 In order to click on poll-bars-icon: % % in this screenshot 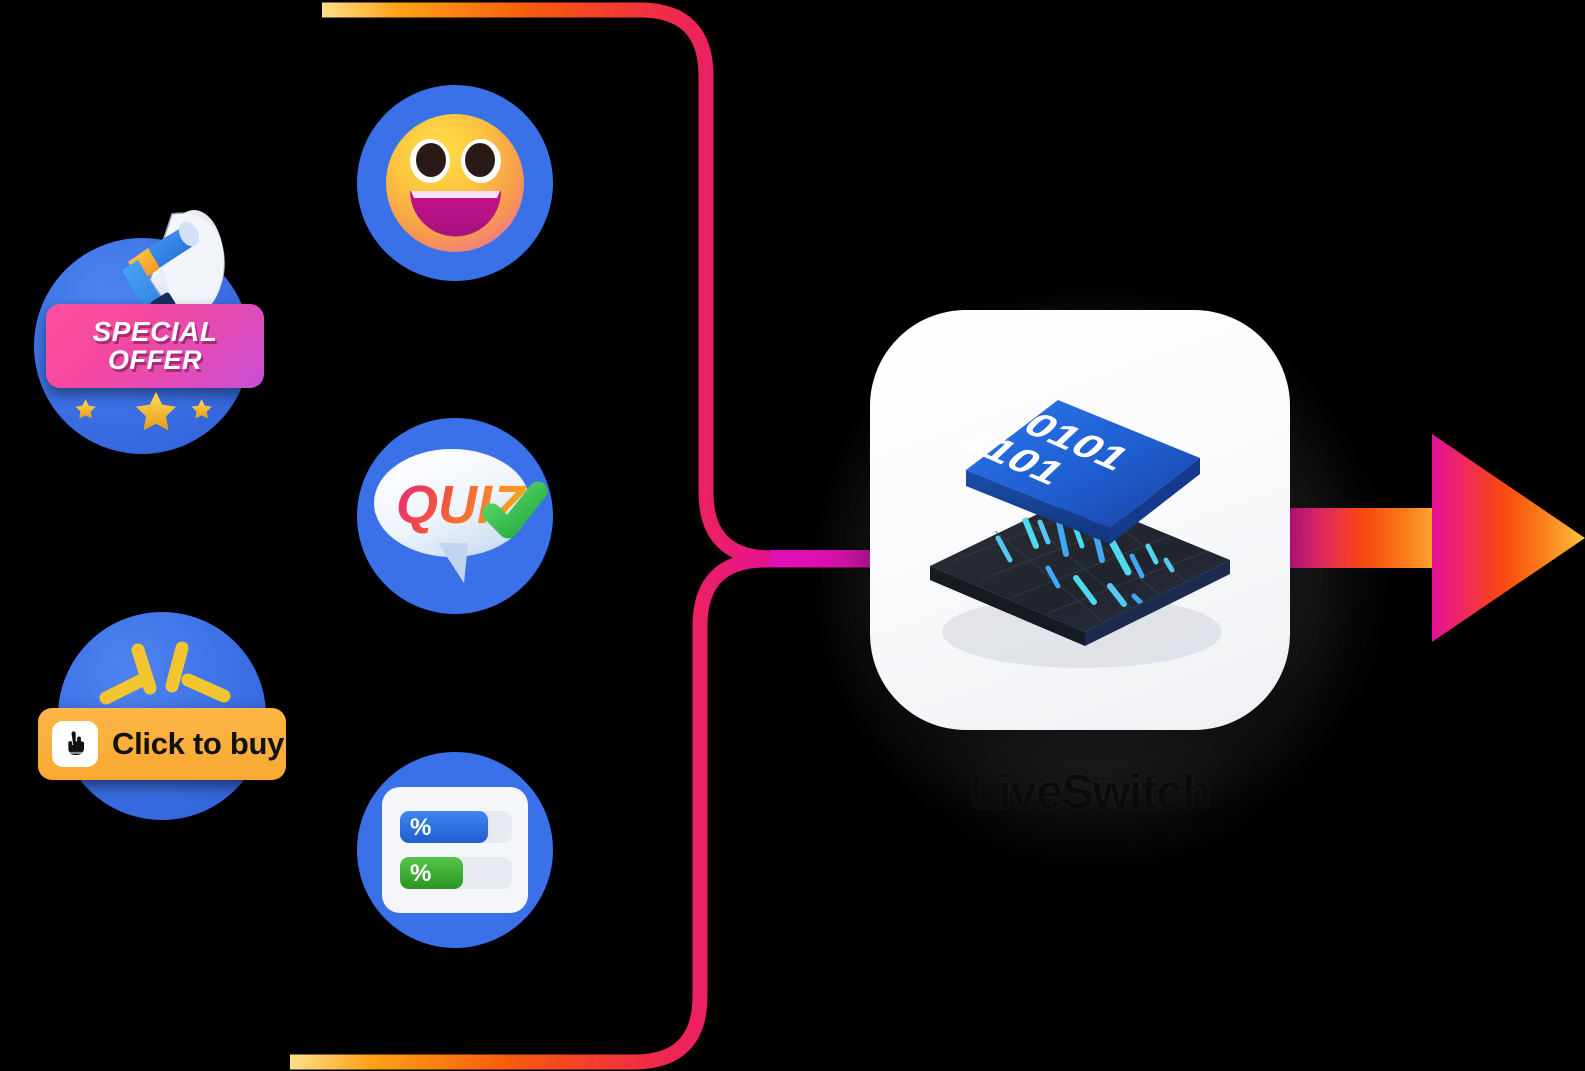, I will do `click(455, 850)`.